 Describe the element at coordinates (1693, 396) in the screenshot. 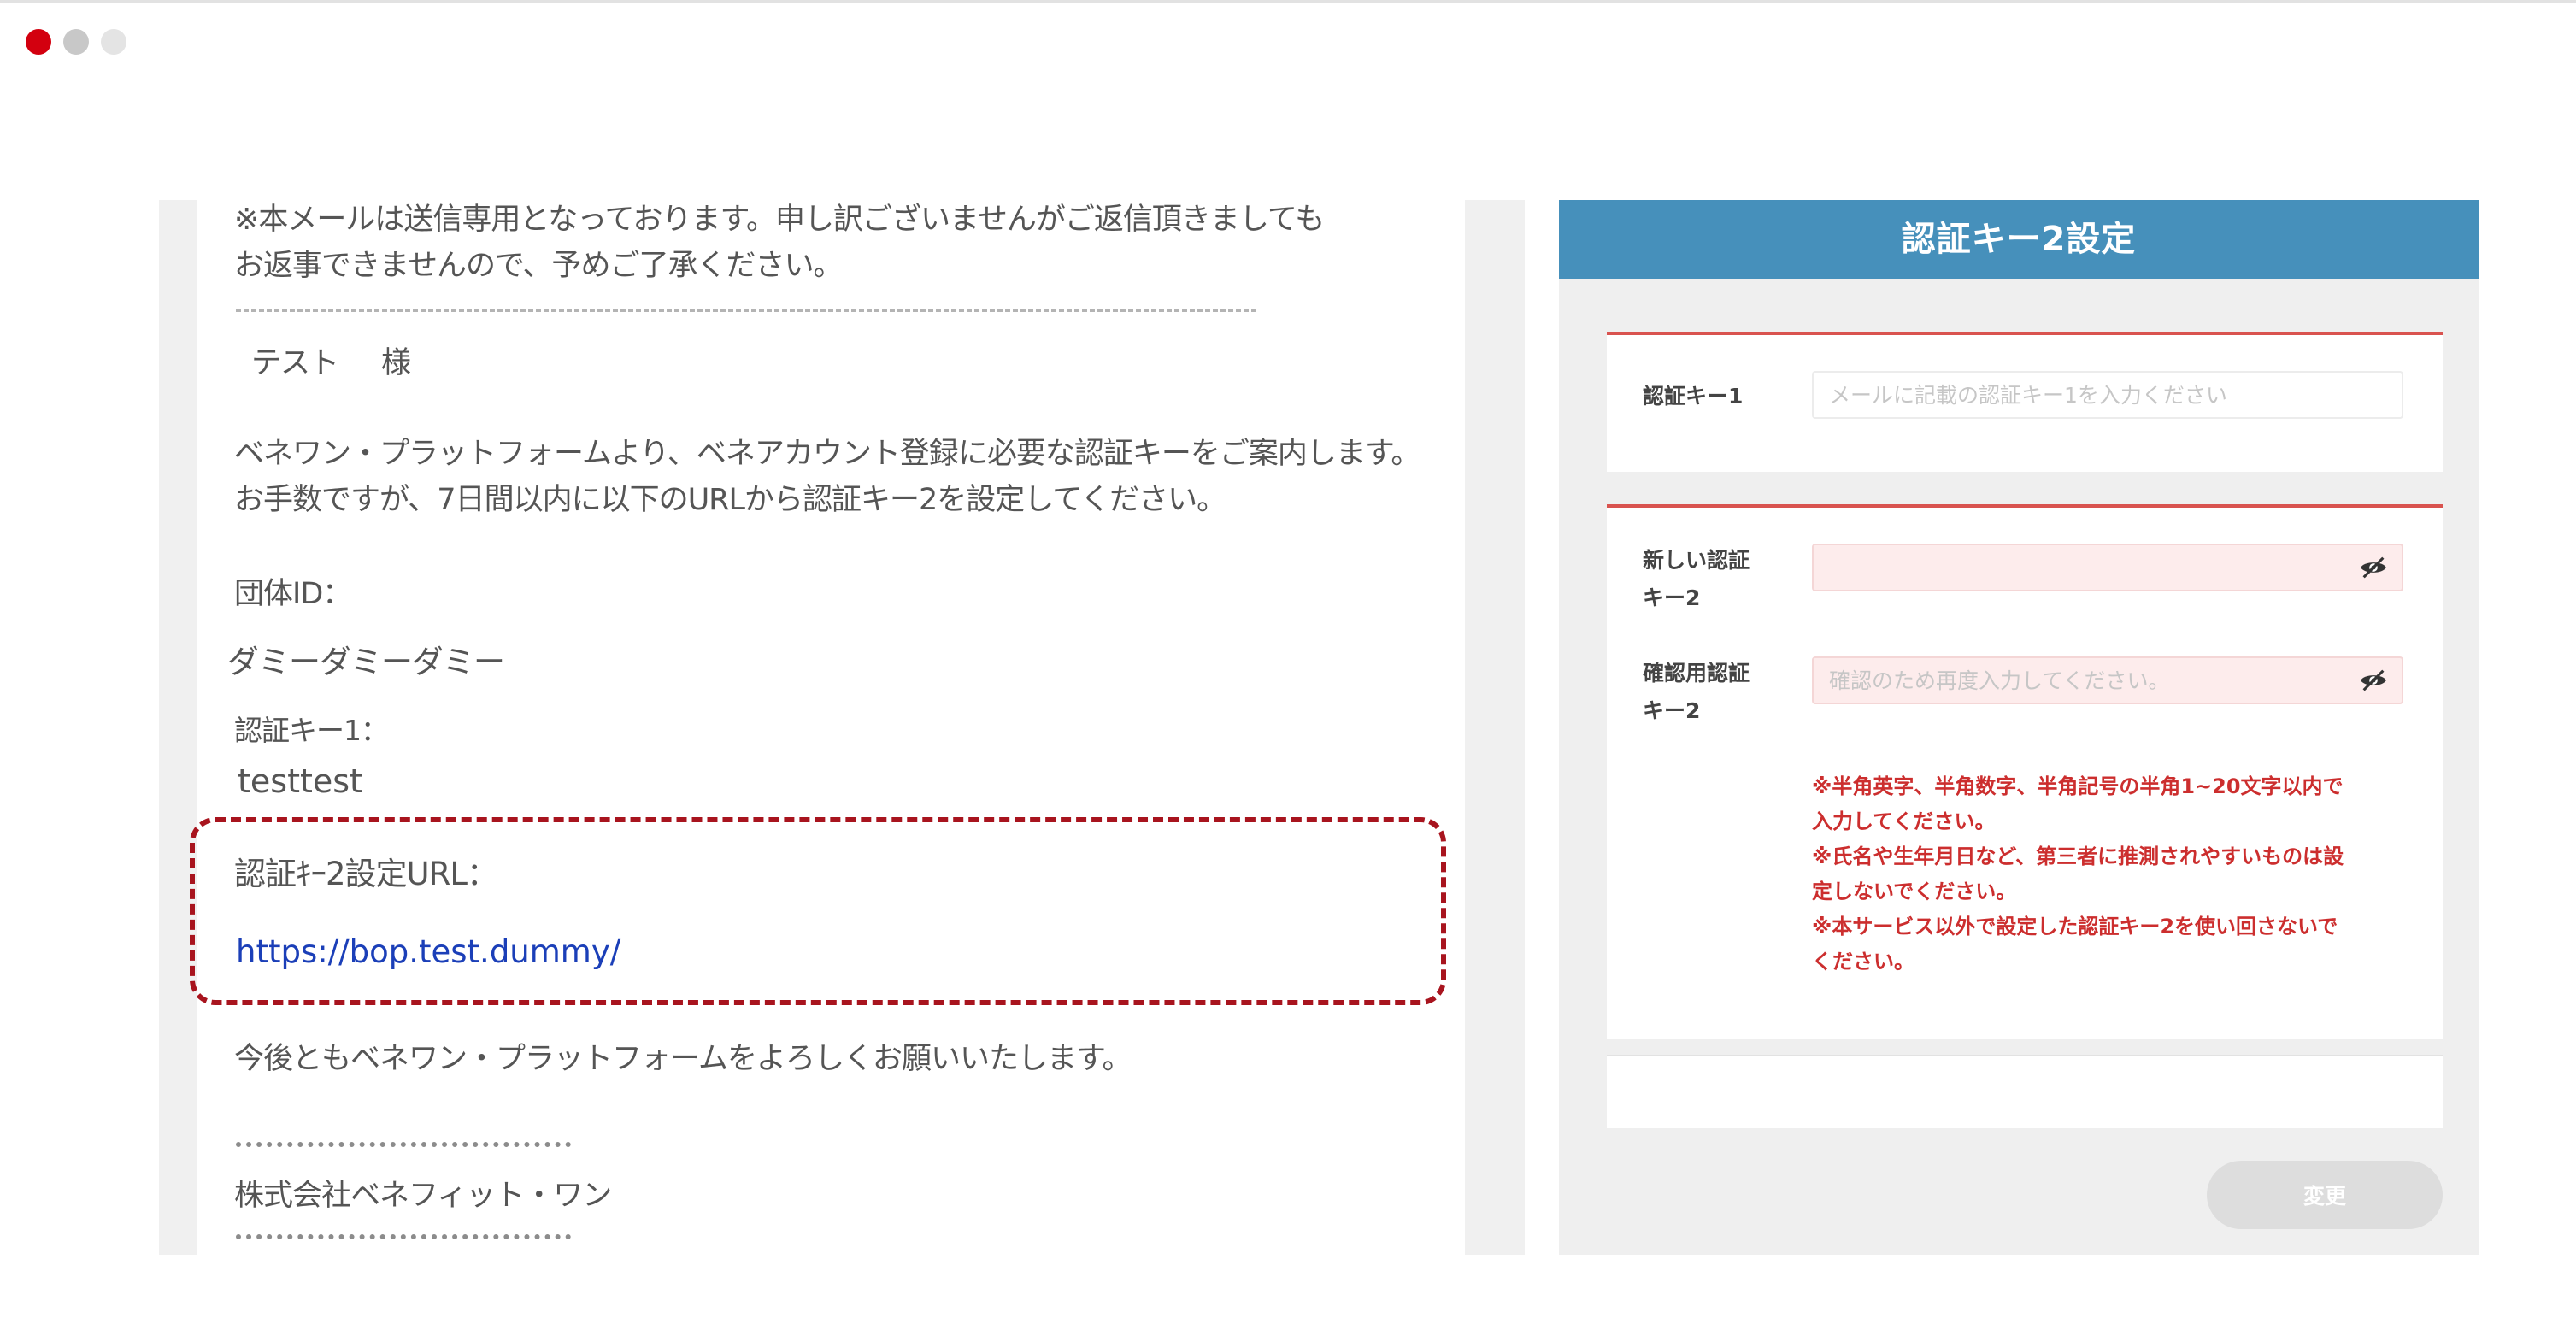

I see `auth-key1-field-label: 認証キー1` at that location.